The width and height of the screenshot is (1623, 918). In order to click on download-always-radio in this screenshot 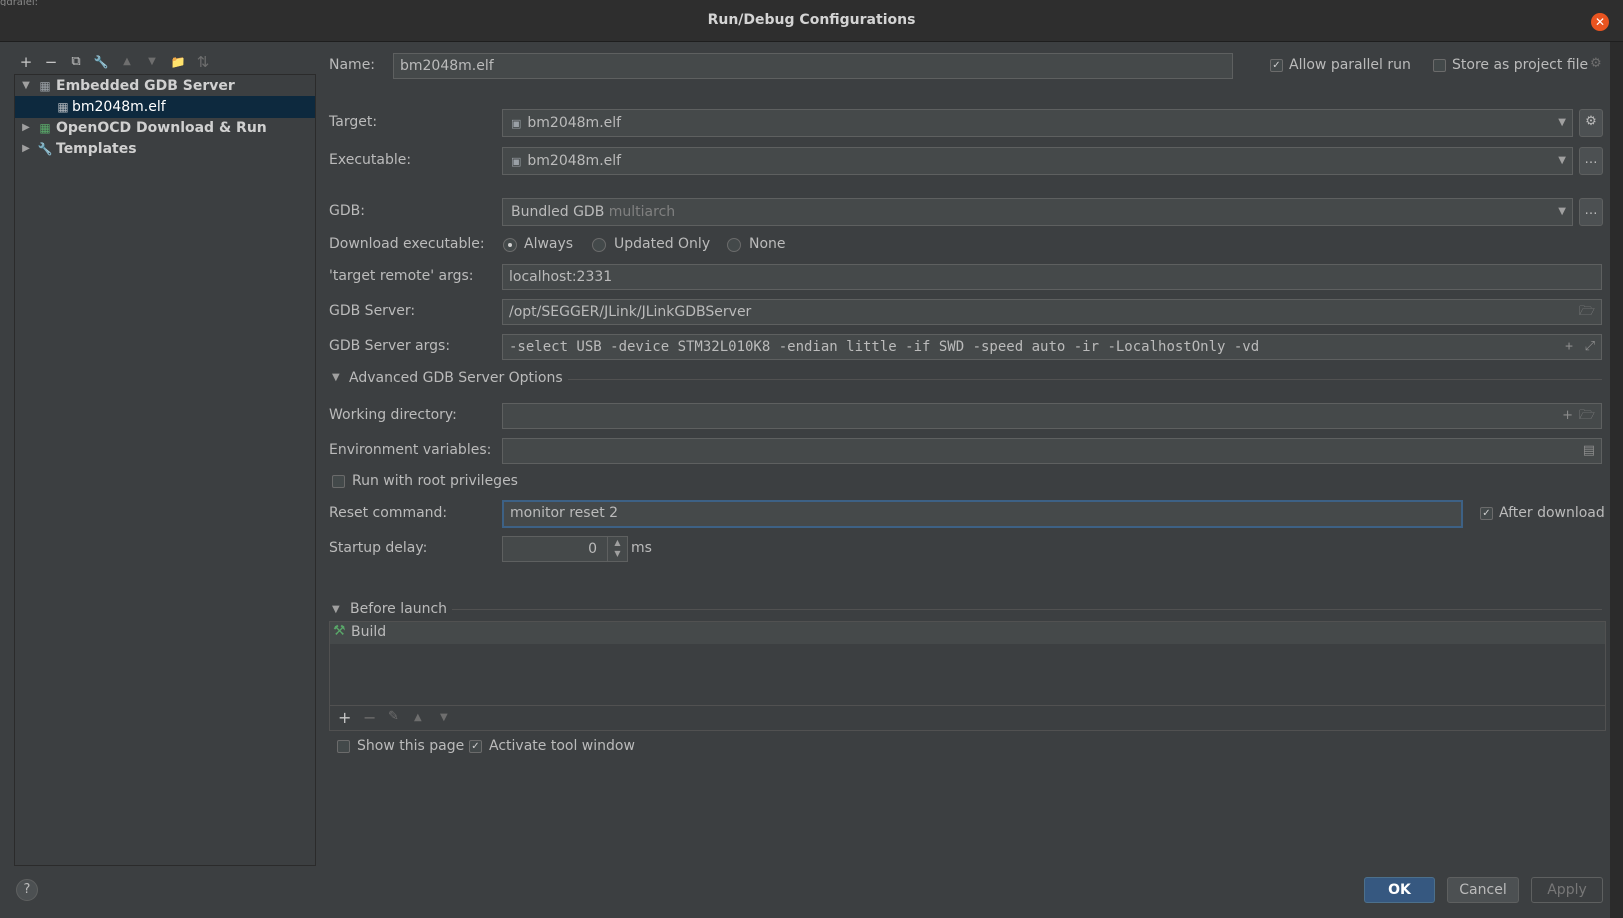, I will do `click(510, 245)`.